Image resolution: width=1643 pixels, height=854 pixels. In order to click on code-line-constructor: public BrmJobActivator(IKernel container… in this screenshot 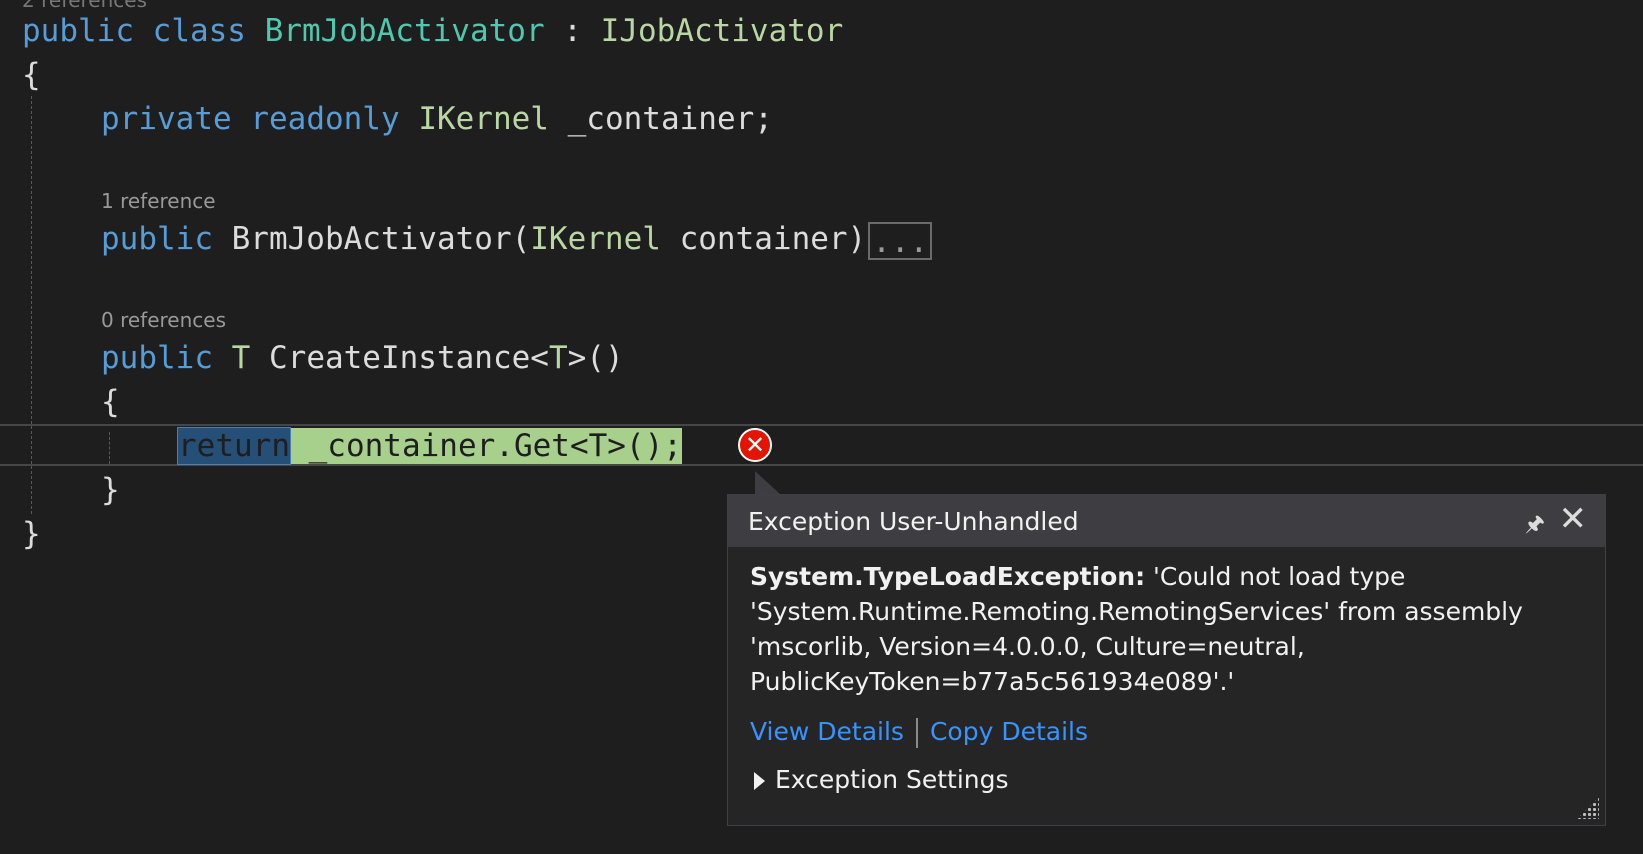, I will do `click(517, 239)`.